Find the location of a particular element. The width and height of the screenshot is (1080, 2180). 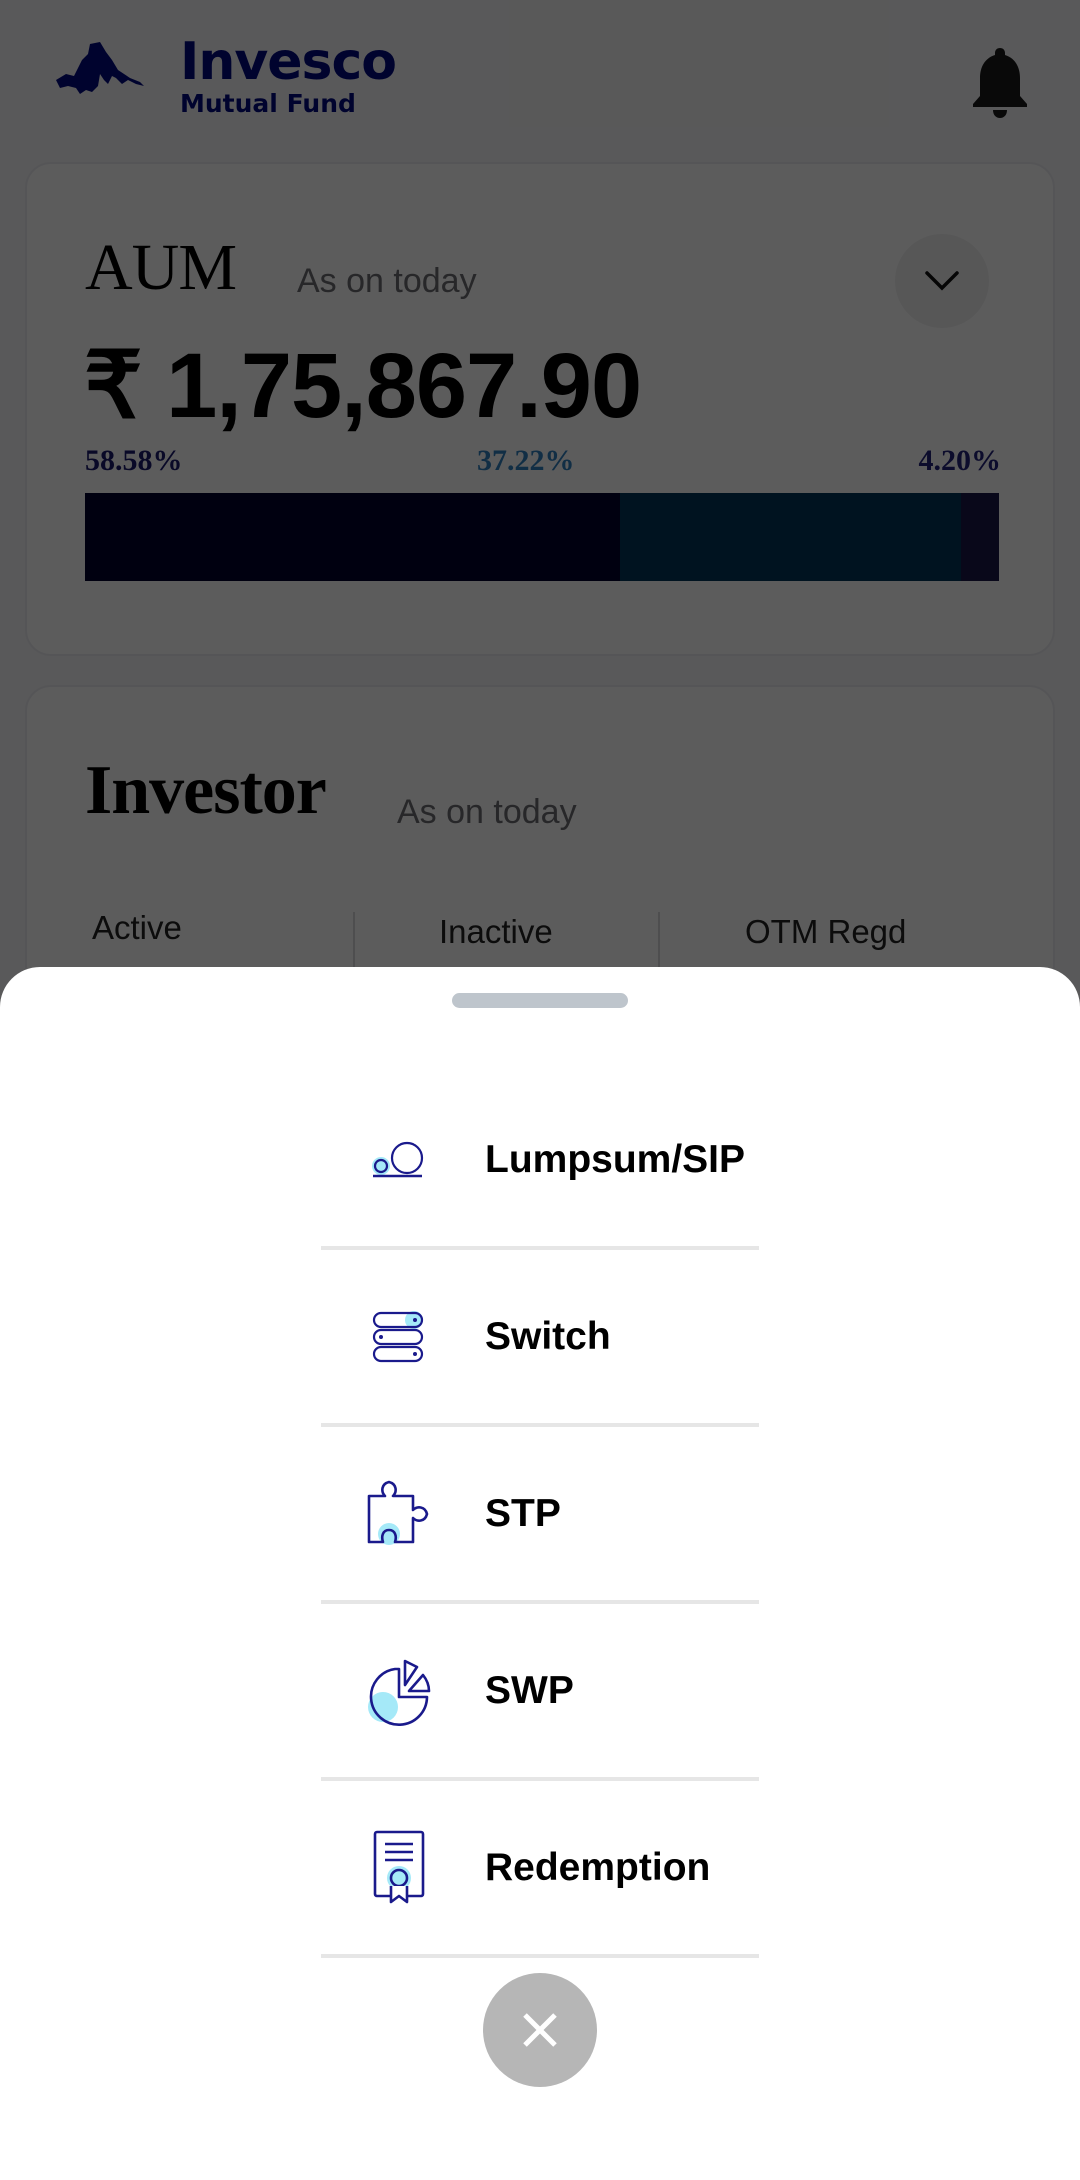

puzzle-icon is located at coordinates (398, 1512).